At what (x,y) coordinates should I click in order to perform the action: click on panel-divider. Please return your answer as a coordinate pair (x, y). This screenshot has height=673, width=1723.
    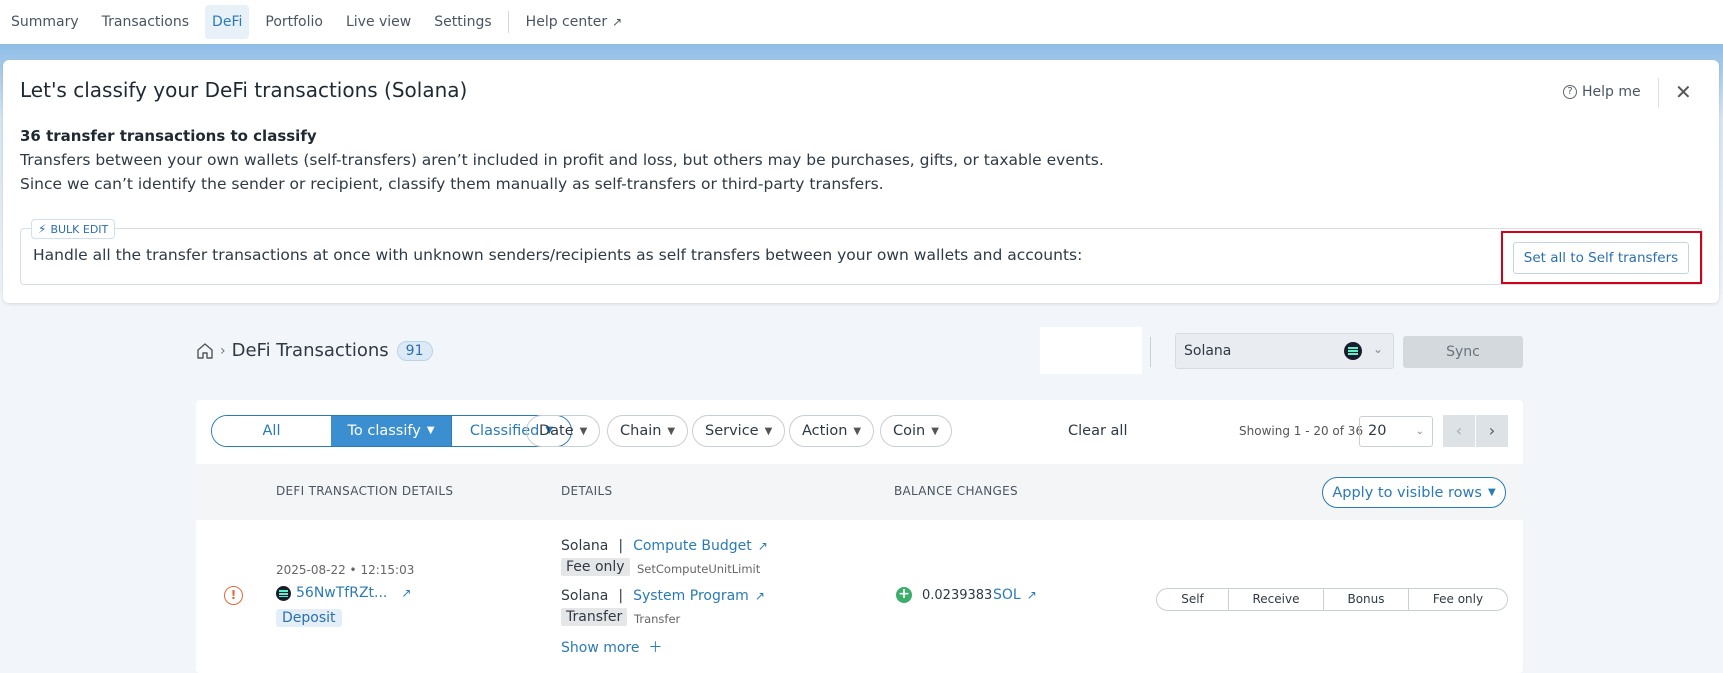
    Looking at the image, I should click on (1658, 93).